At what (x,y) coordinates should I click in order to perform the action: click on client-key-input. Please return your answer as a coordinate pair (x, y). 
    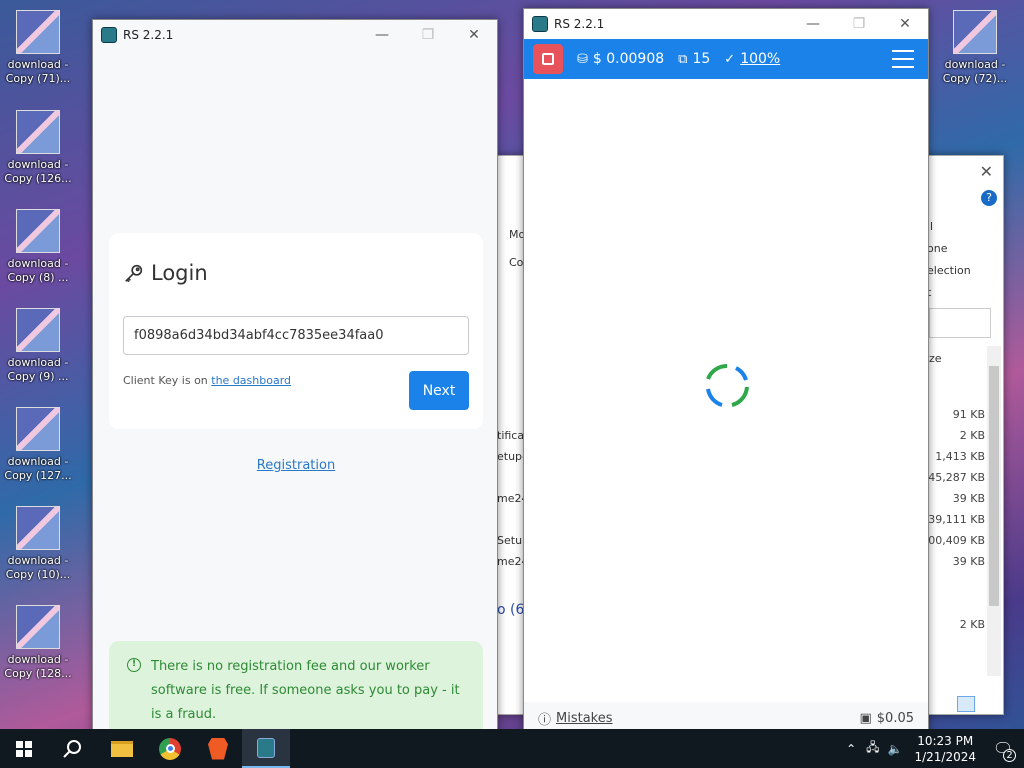
    Looking at the image, I should click on (296, 335).